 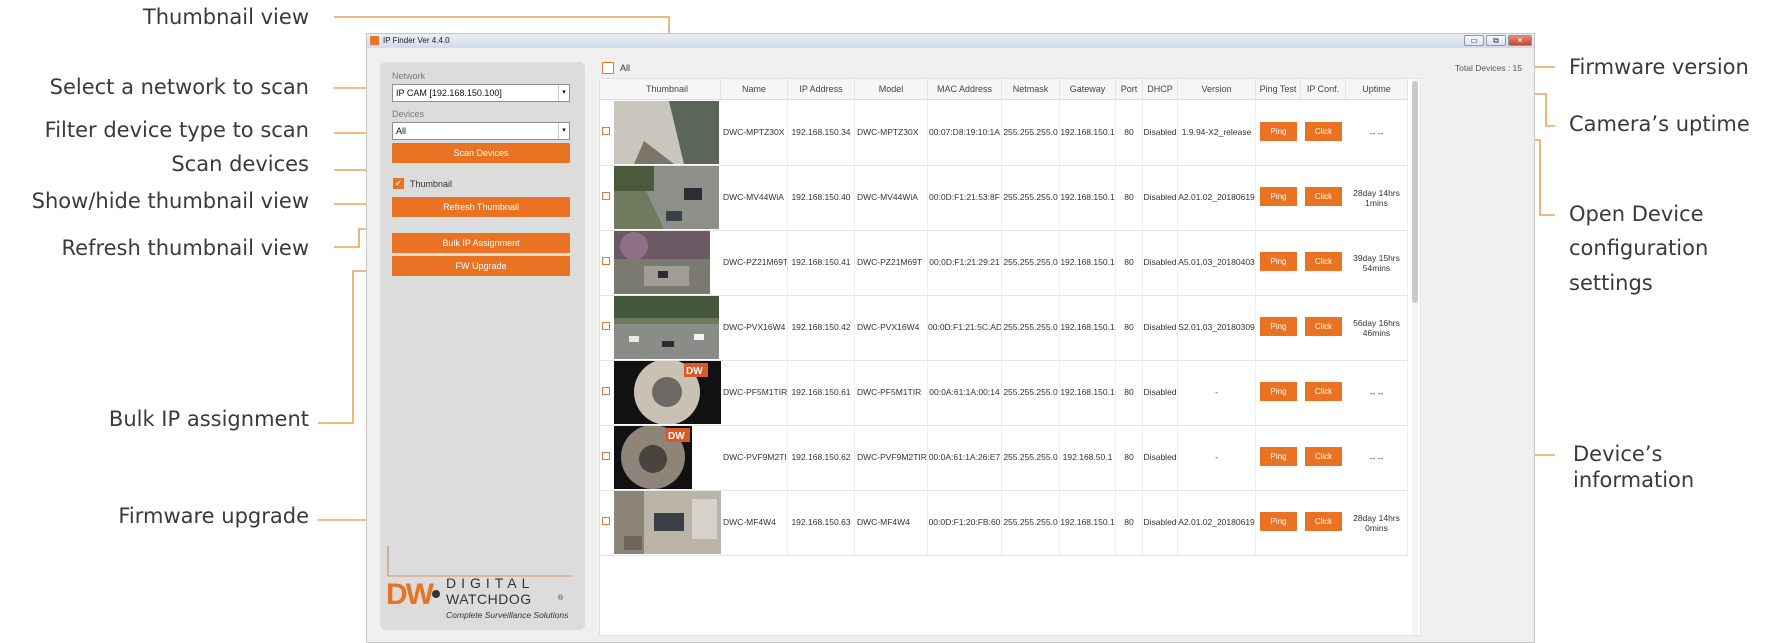 What do you see at coordinates (1377, 89) in the screenshot?
I see `col-header-uptime: Uptime` at bounding box center [1377, 89].